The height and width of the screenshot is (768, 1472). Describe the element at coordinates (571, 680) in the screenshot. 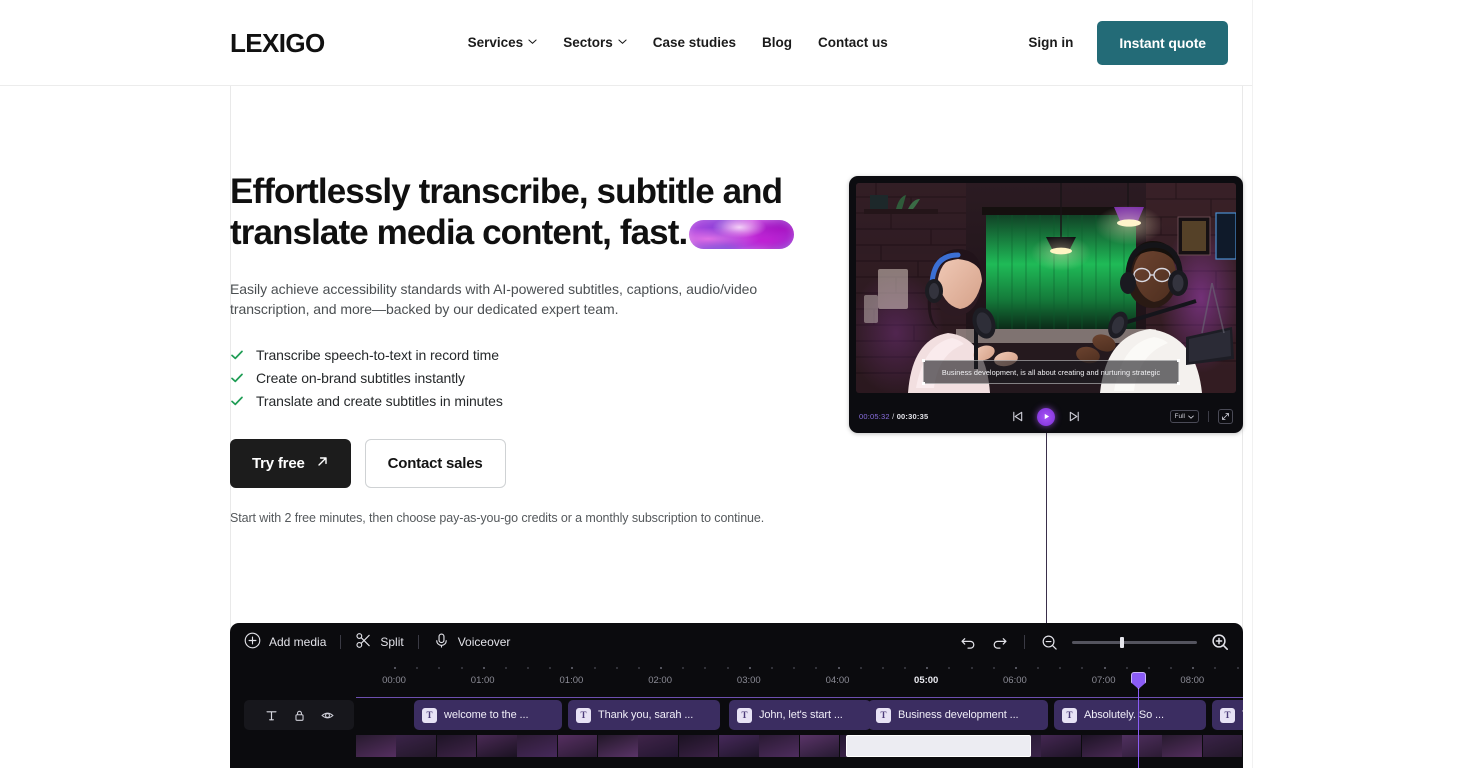

I see `ruler-label: 01:00` at that location.